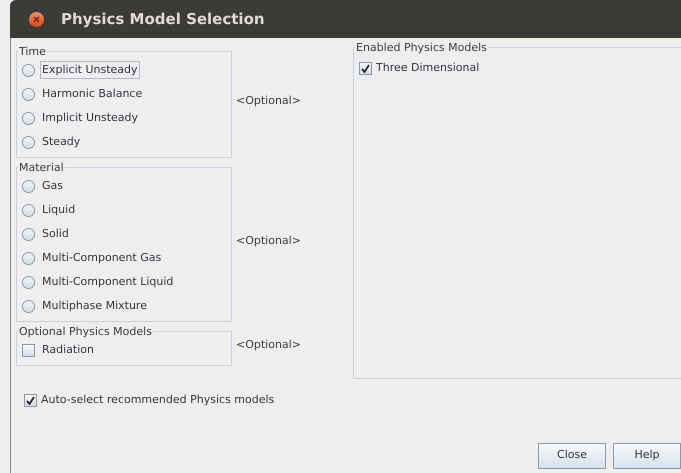 This screenshot has height=473, width=681. I want to click on option-label: Multi-Component Liquid, so click(107, 282).